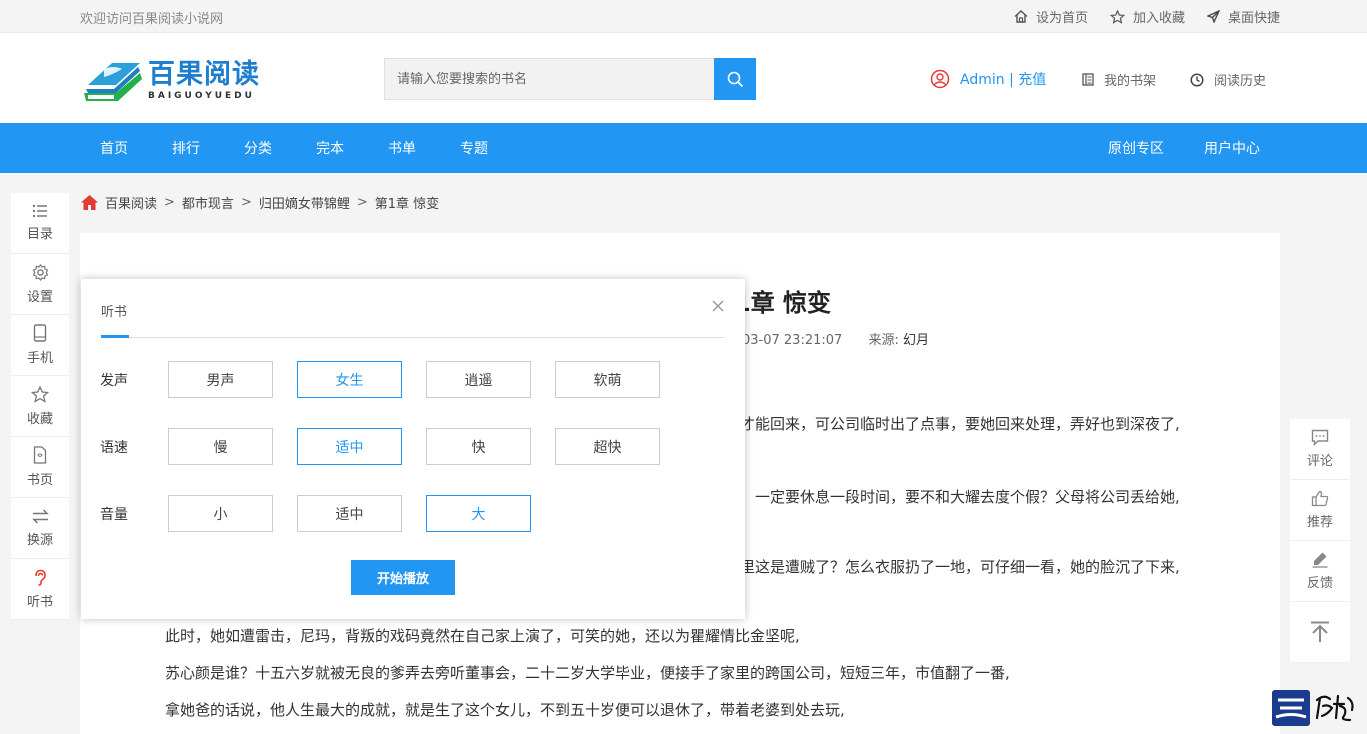 The image size is (1367, 734). Describe the element at coordinates (1320, 498) in the screenshot. I see `thumbs-up-icon` at that location.